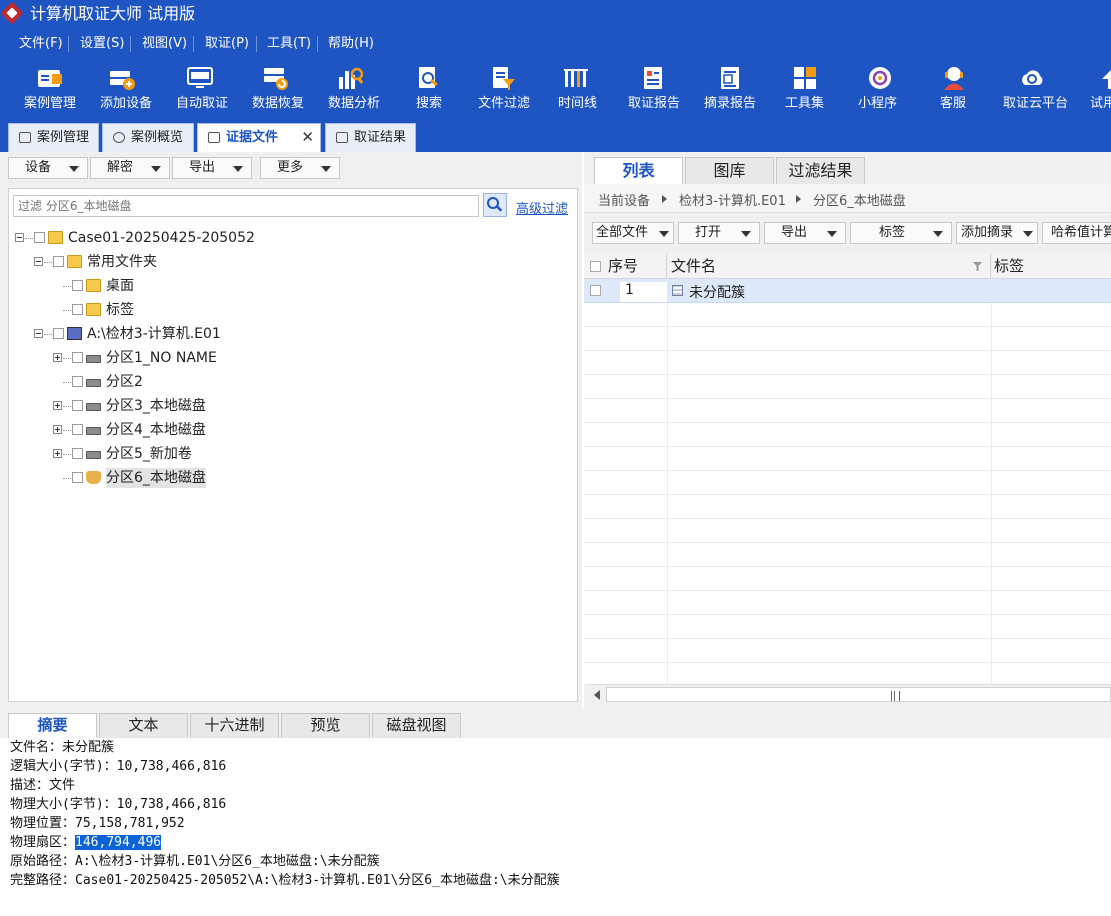  What do you see at coordinates (977, 266) in the screenshot?
I see `filter-funnel-icon` at bounding box center [977, 266].